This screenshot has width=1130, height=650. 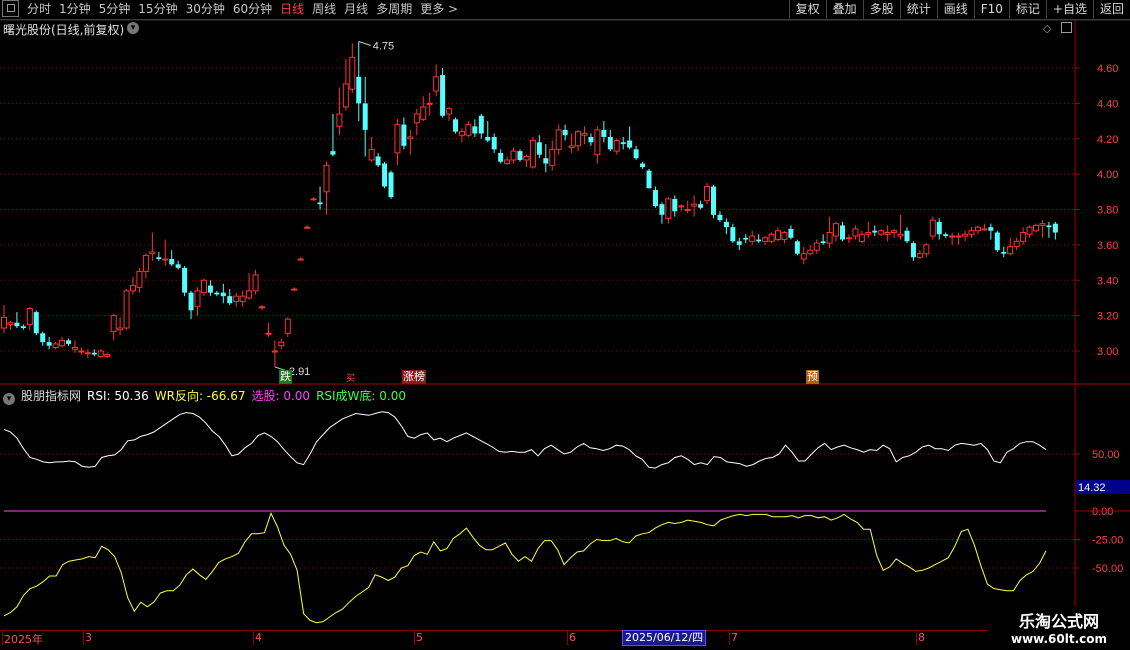 I want to click on indicator-y-label: -25.00, so click(x=1107, y=541).